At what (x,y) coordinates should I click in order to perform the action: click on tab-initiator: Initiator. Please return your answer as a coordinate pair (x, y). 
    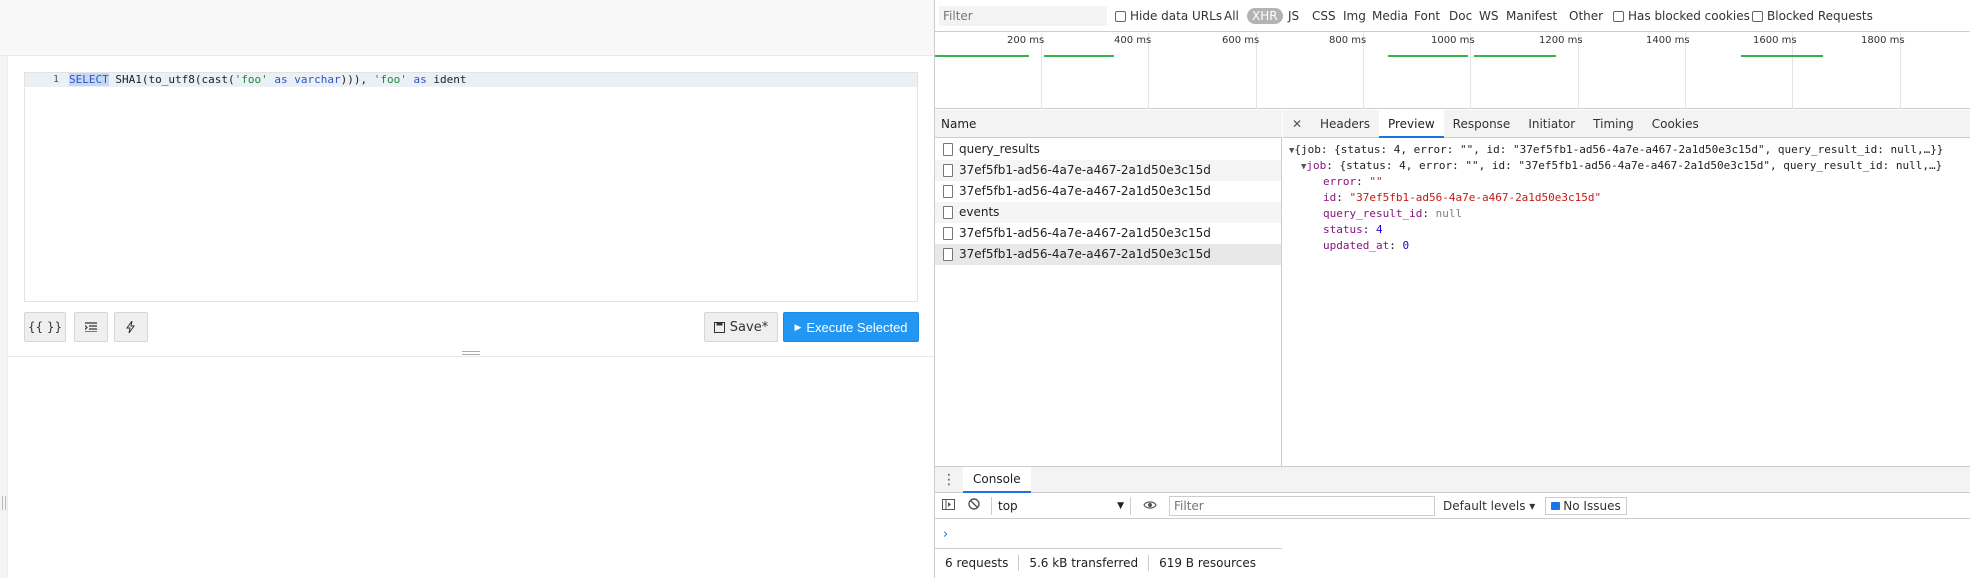
    Looking at the image, I should click on (1551, 124).